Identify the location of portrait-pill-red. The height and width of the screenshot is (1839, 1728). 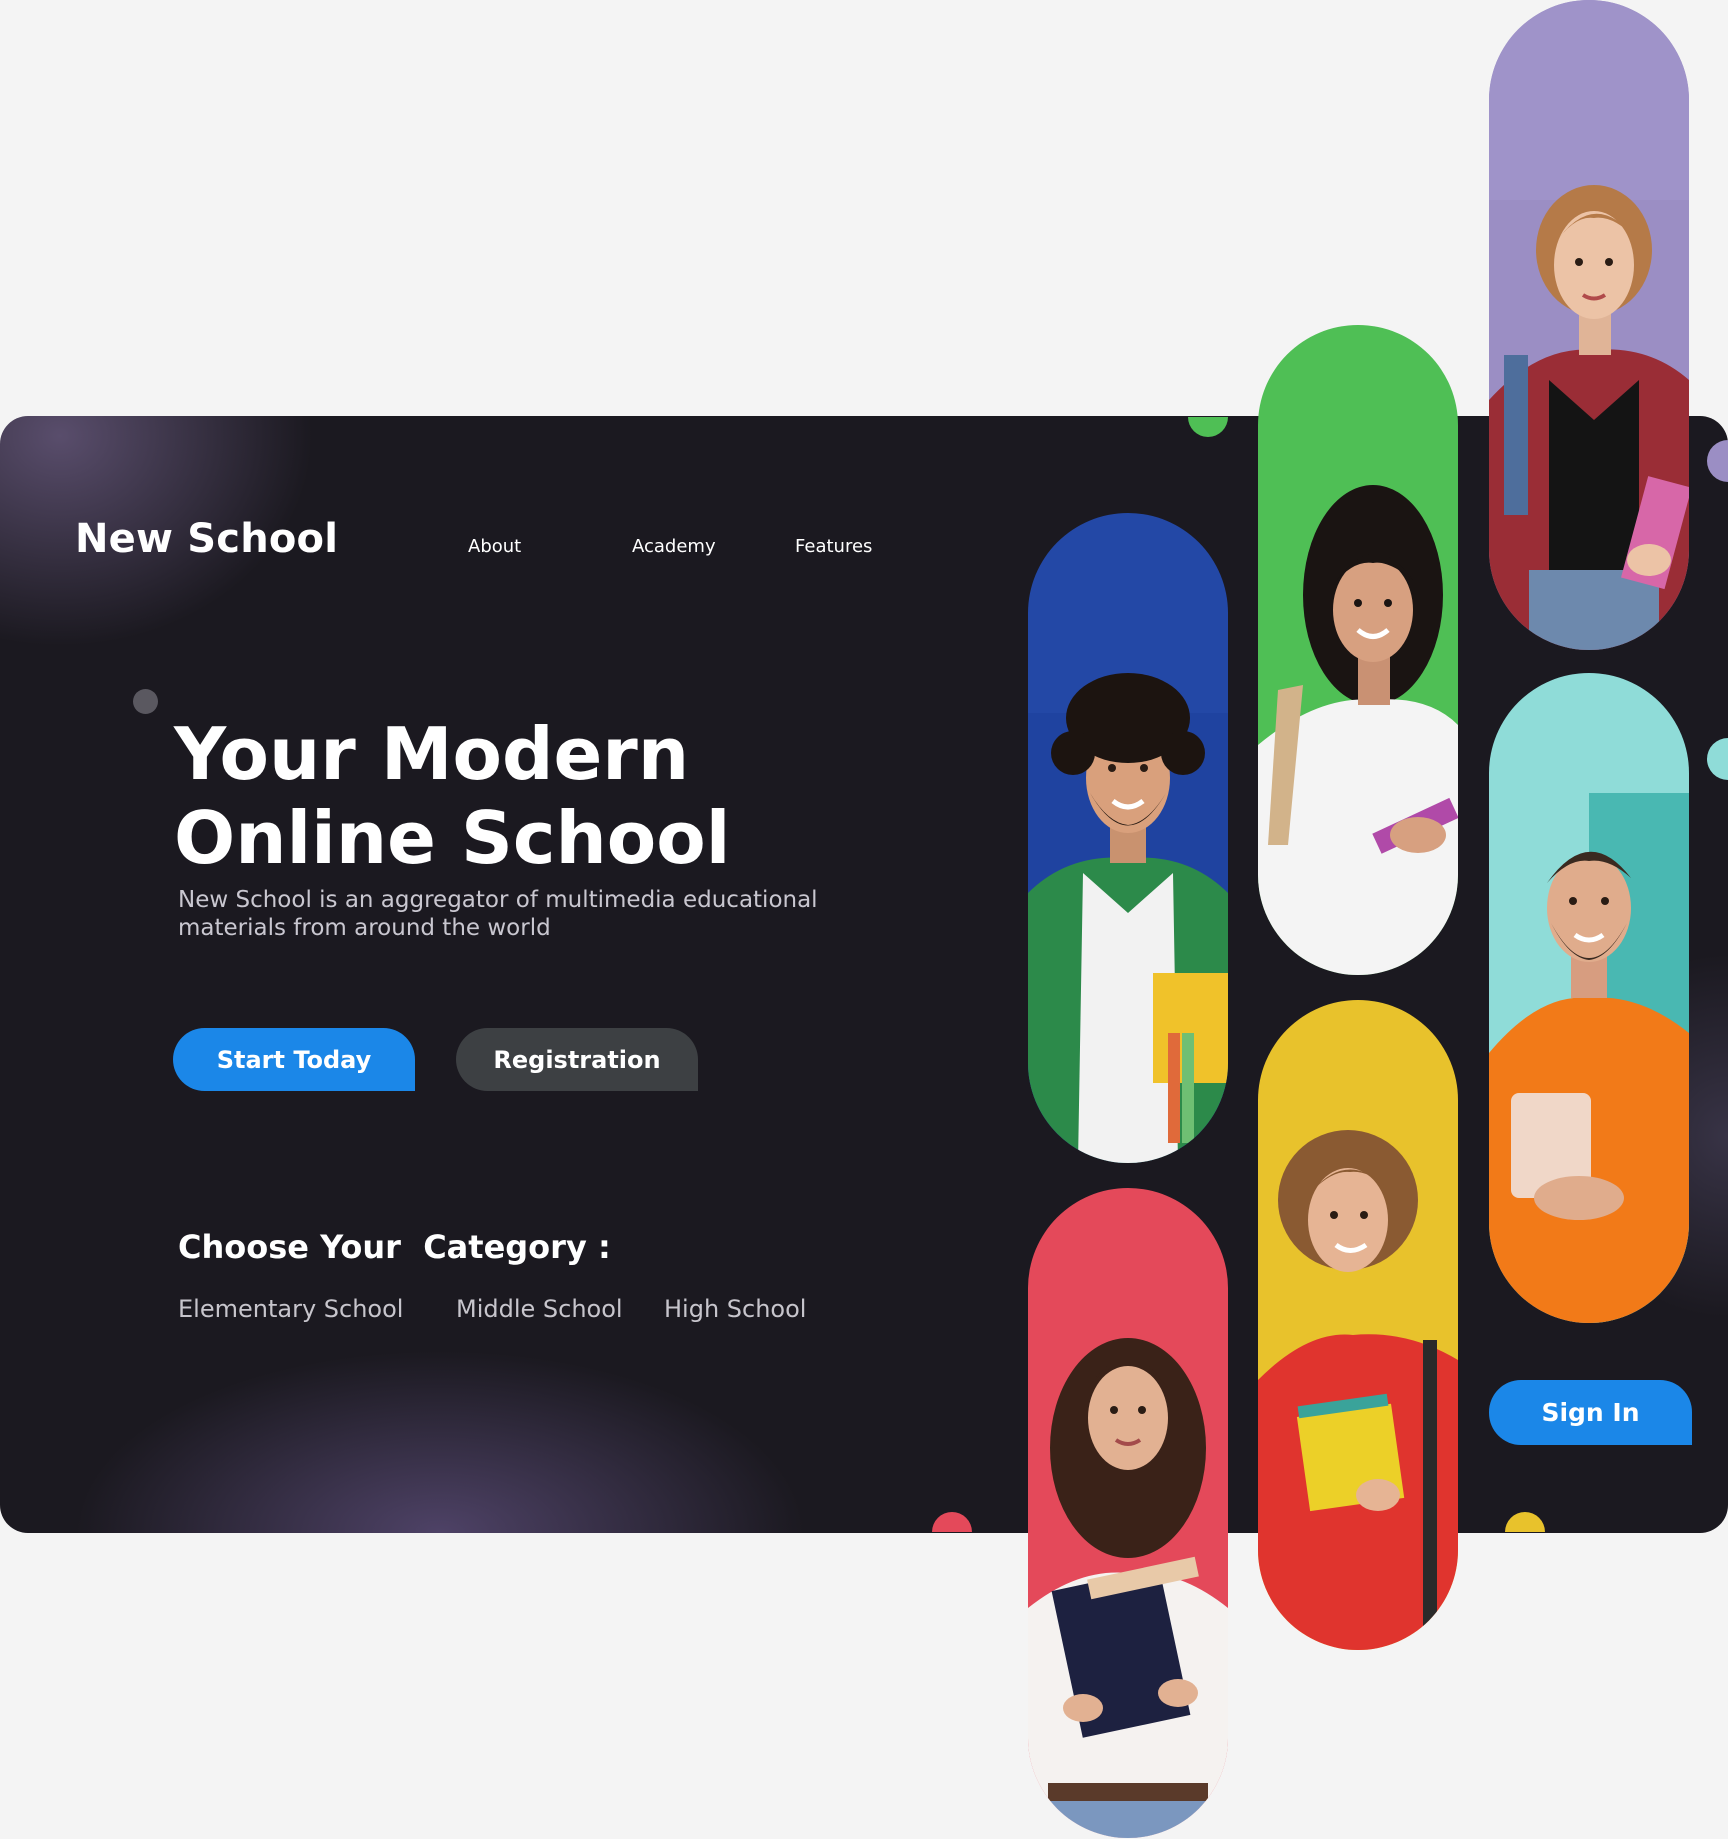
(1128, 1513).